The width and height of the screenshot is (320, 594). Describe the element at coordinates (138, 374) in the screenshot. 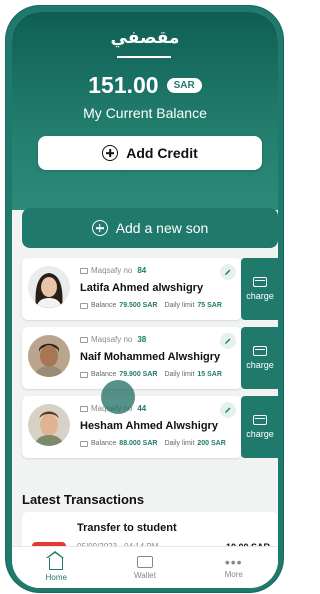

I see `son-balance: 79.900 SAR` at that location.